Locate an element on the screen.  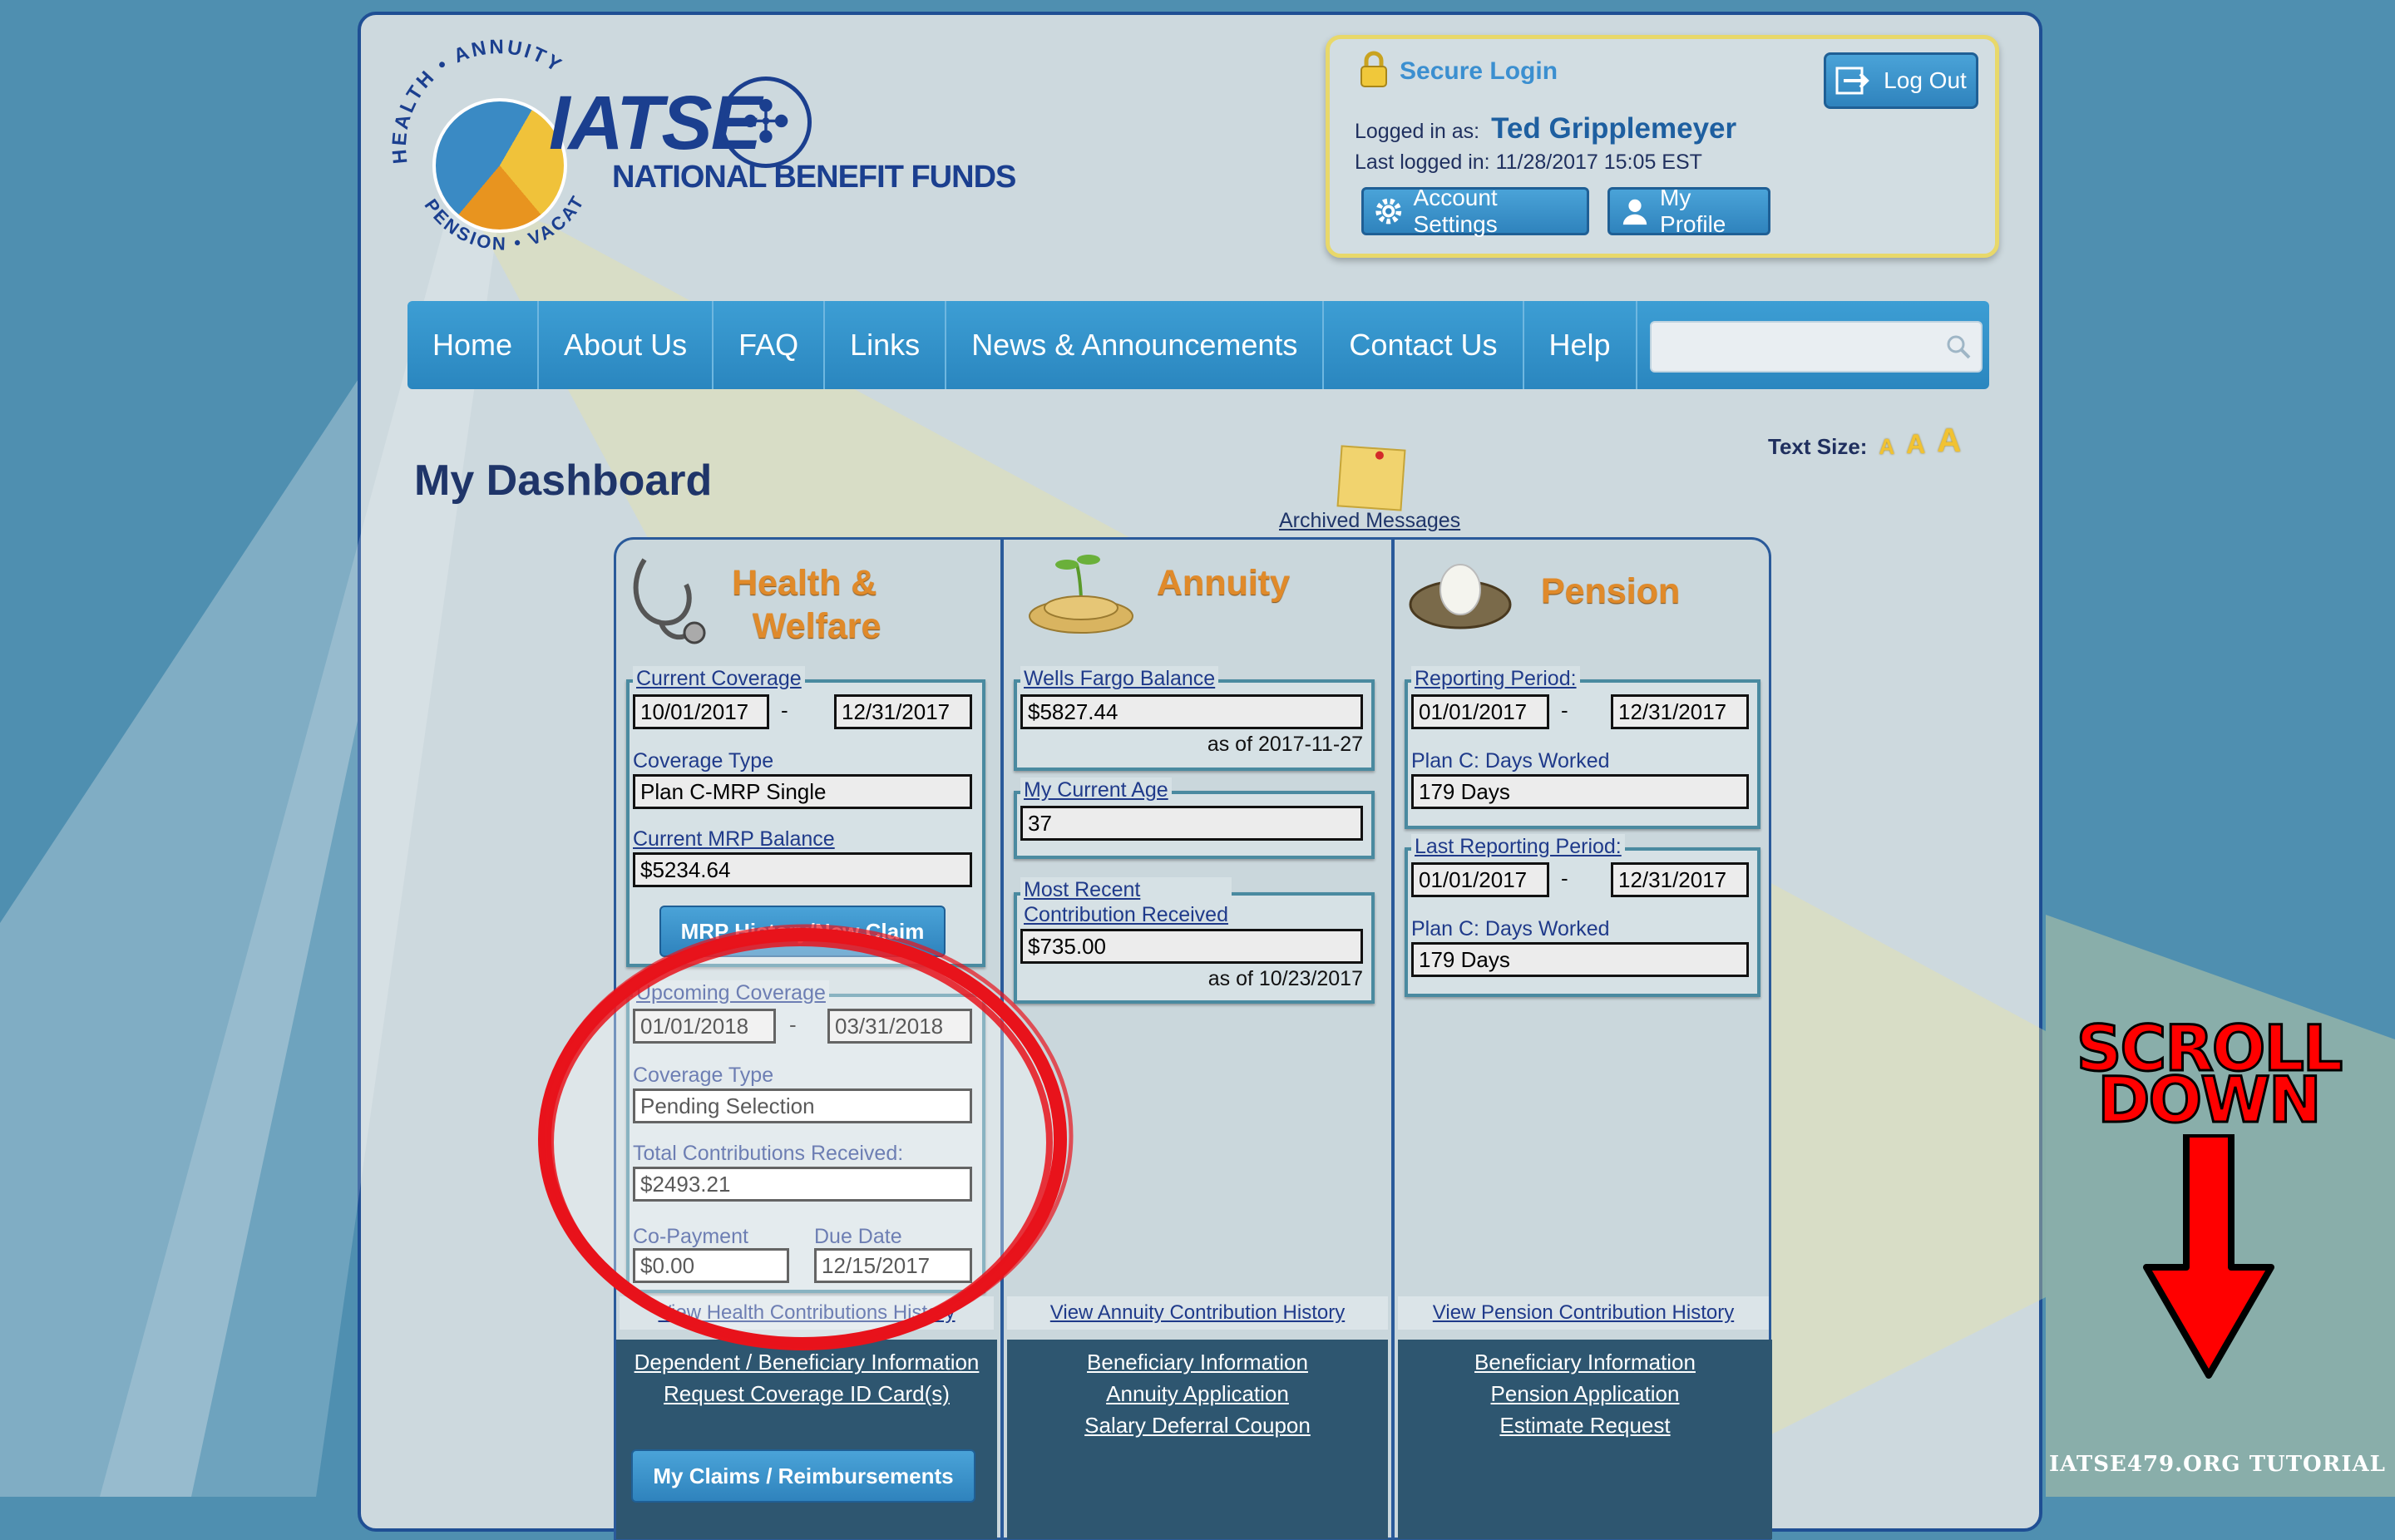
current-coverage-legend: Current Coverage is located at coordinates (719, 679).